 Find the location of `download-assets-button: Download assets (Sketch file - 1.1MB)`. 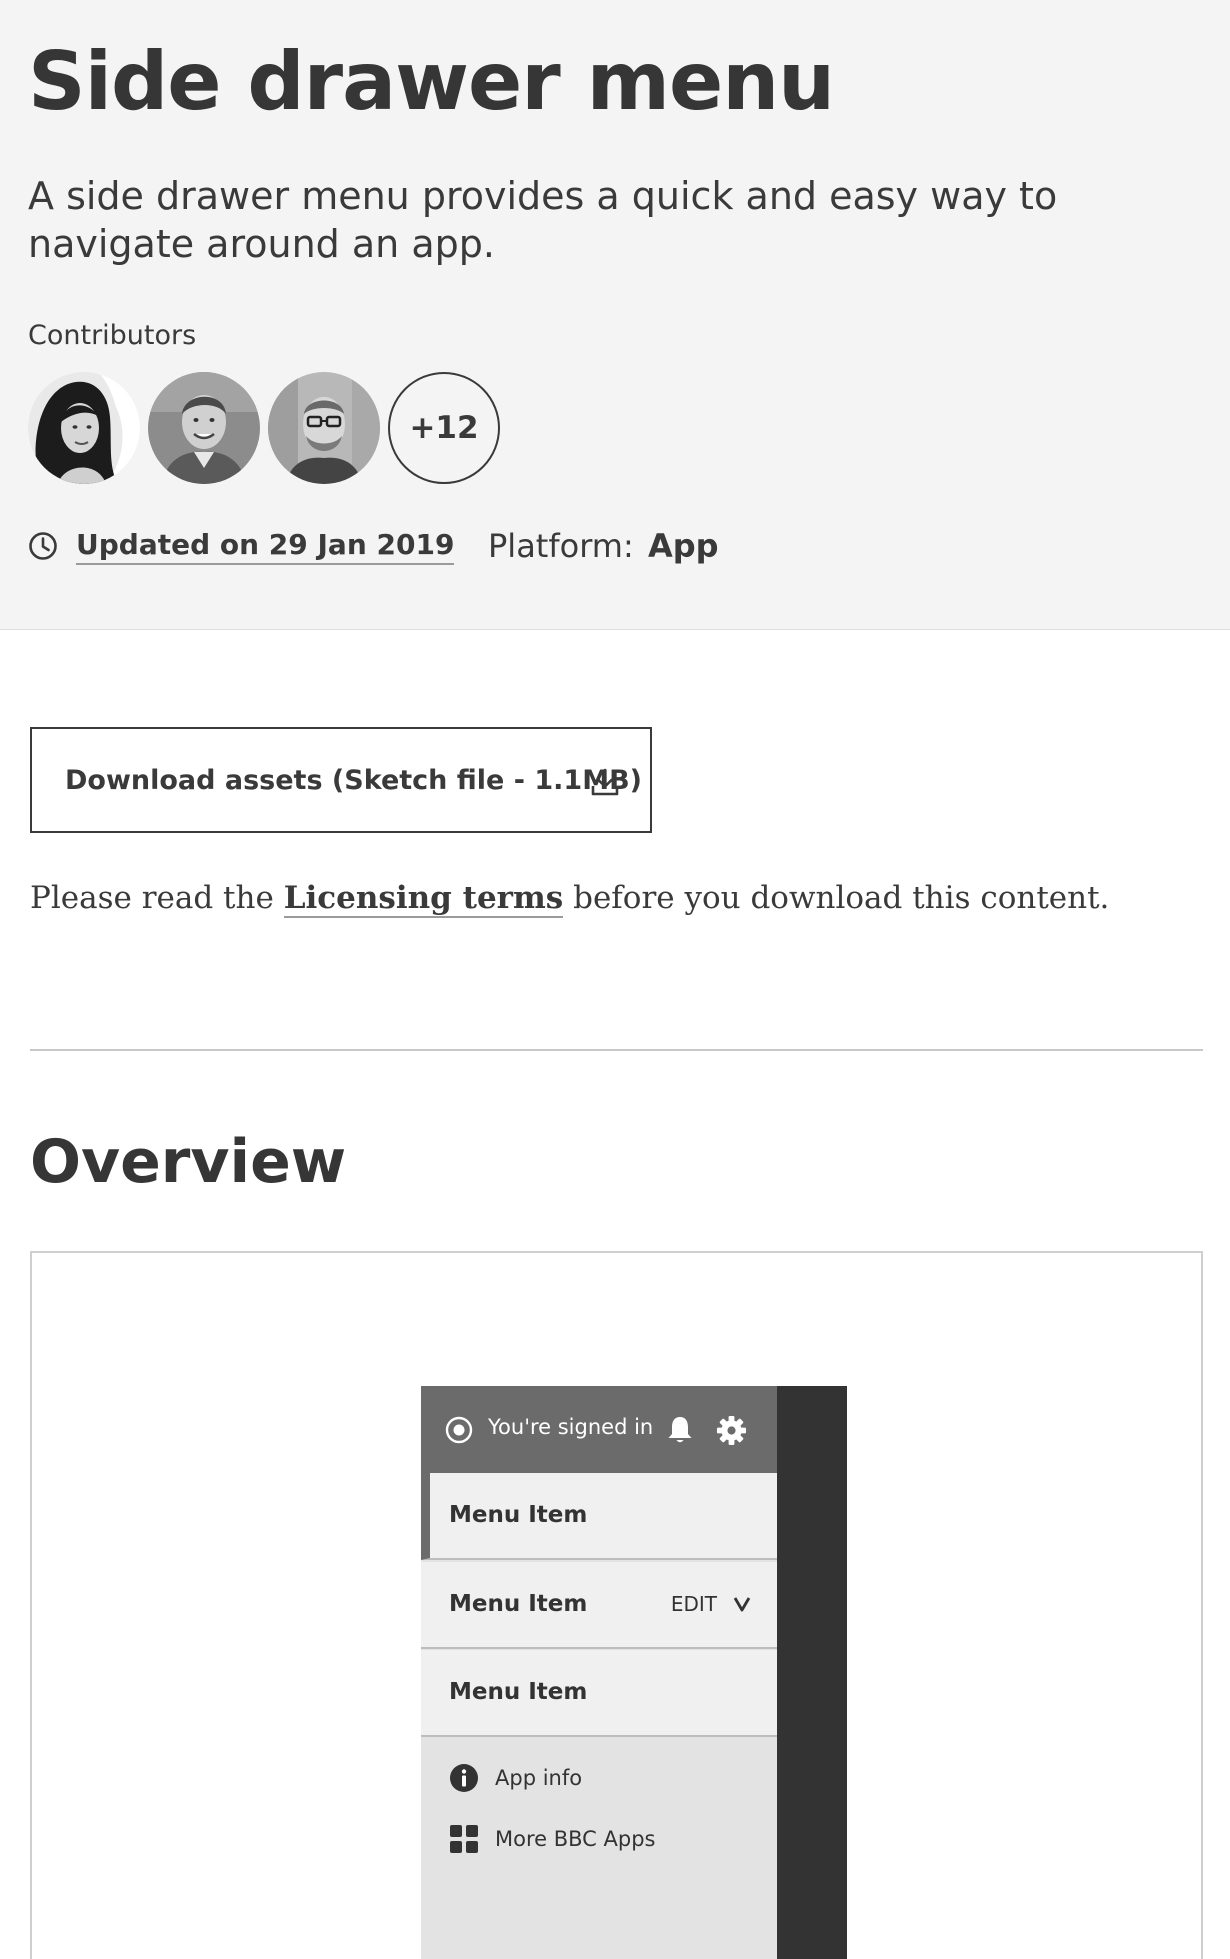

download-assets-button: Download assets (Sketch file - 1.1MB) is located at coordinates (341, 780).